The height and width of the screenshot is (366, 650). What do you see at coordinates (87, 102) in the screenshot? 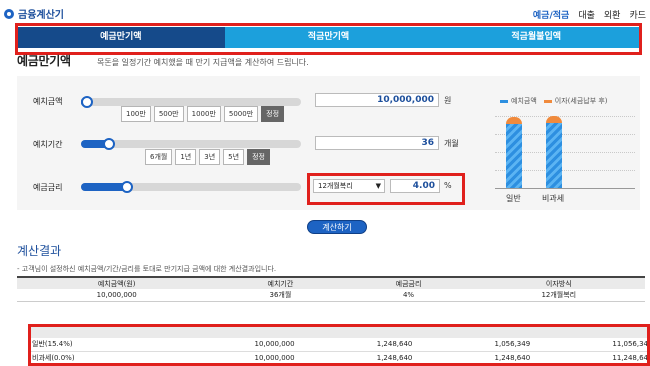
I see `deposit-slider-handle` at bounding box center [87, 102].